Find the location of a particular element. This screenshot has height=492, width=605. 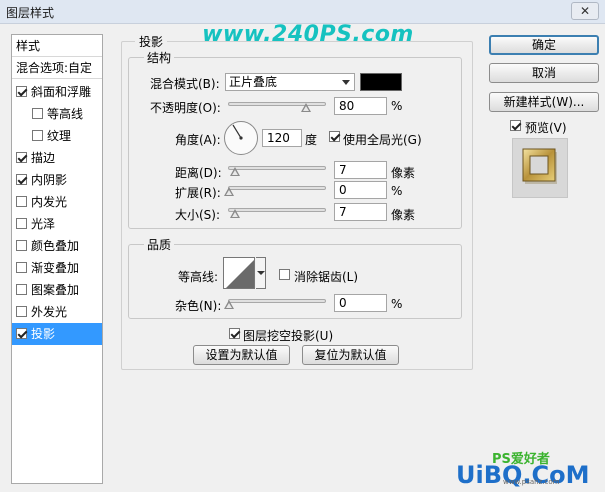

contour-label: 等高线: is located at coordinates (198, 277).